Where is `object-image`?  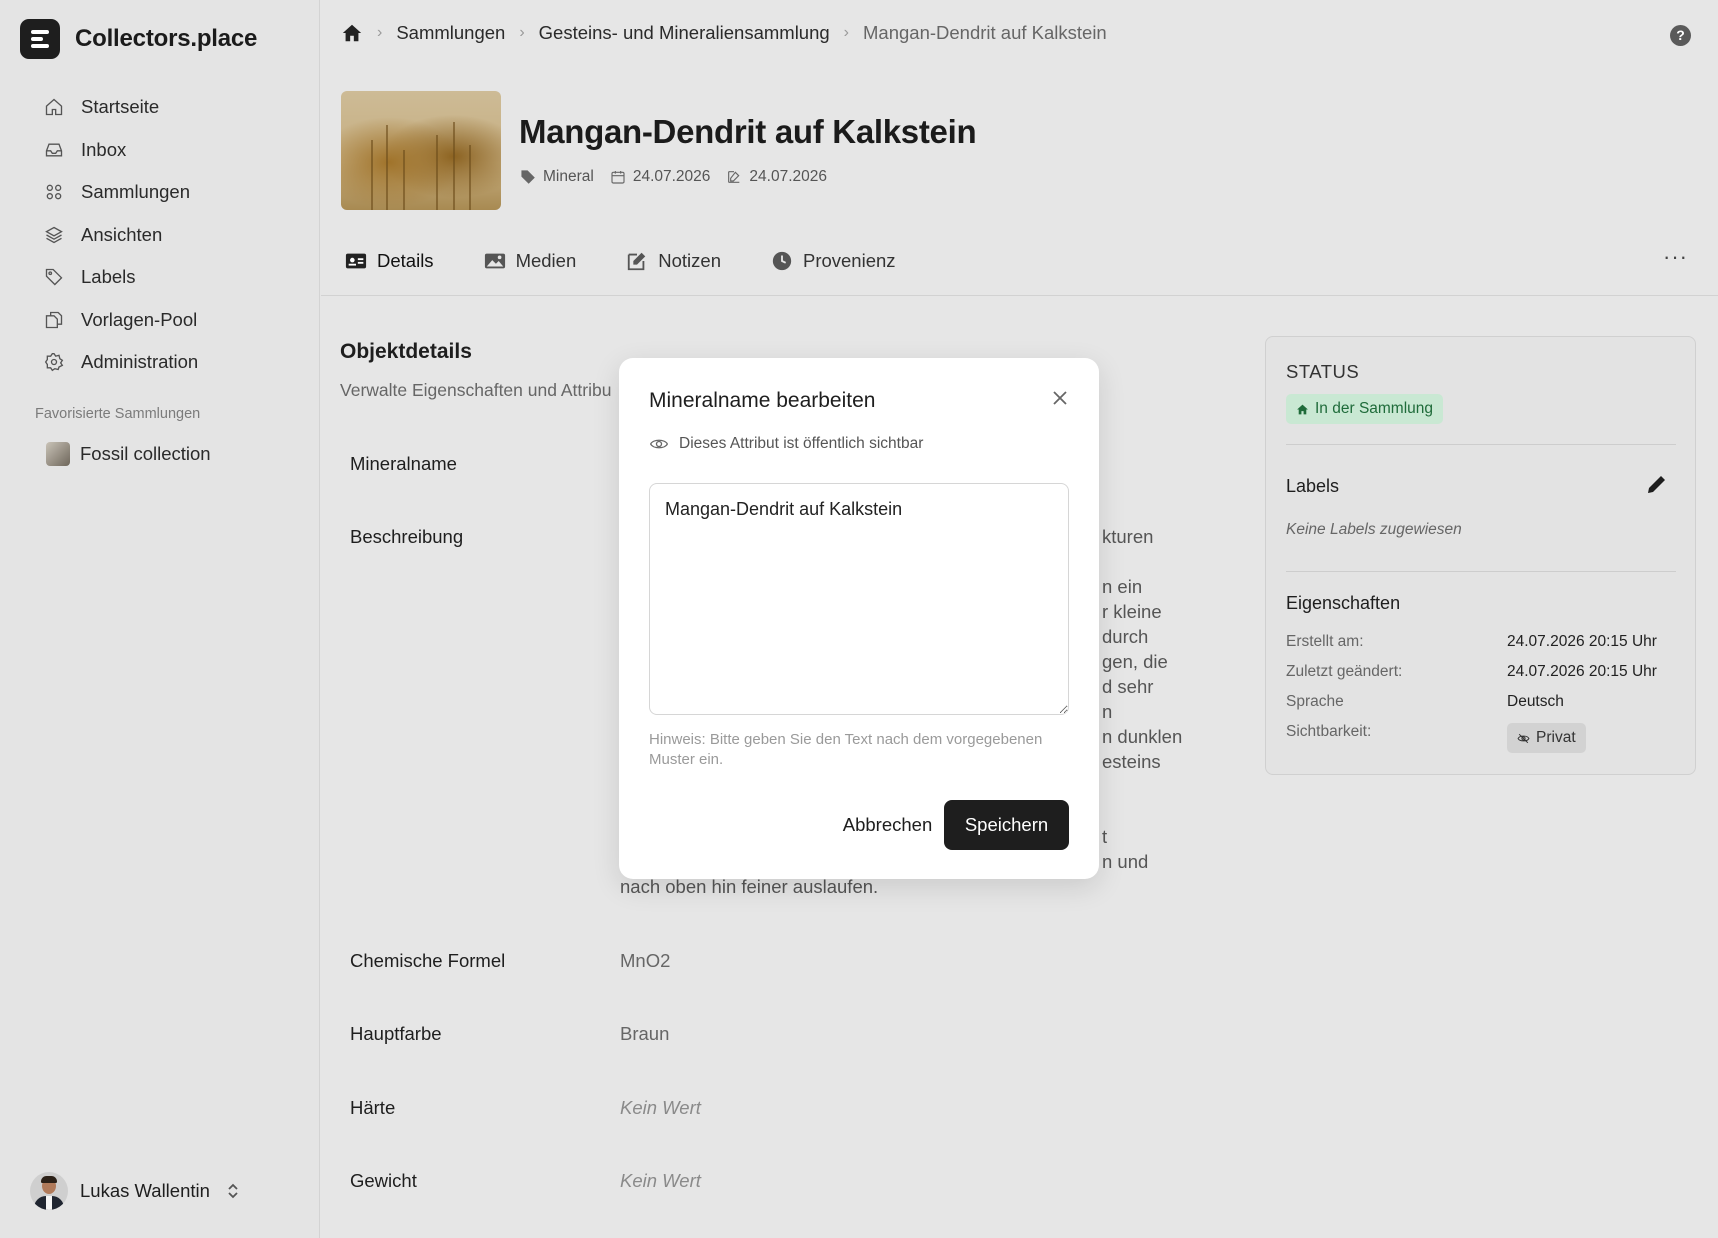
object-image is located at coordinates (421, 150).